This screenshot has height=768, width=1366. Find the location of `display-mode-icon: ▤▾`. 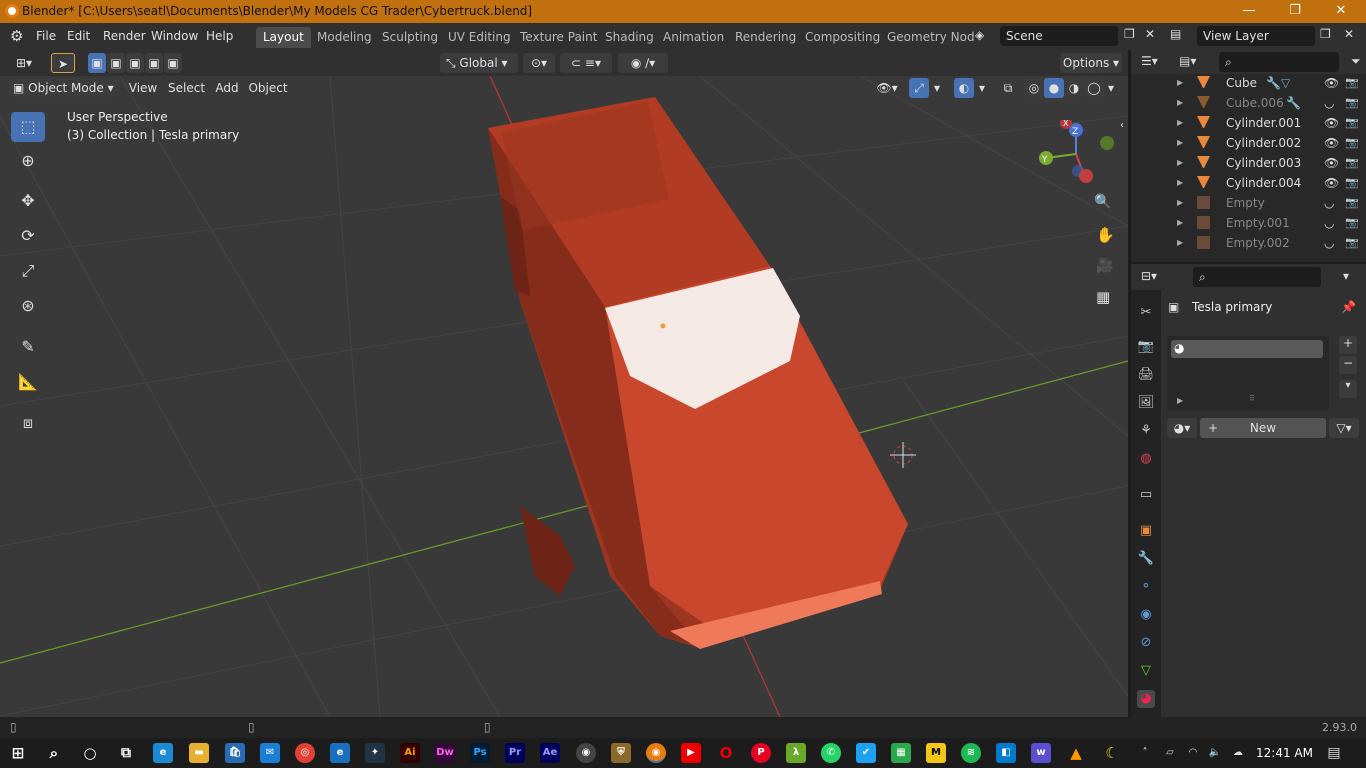

display-mode-icon: ▤▾ is located at coordinates (1187, 61).